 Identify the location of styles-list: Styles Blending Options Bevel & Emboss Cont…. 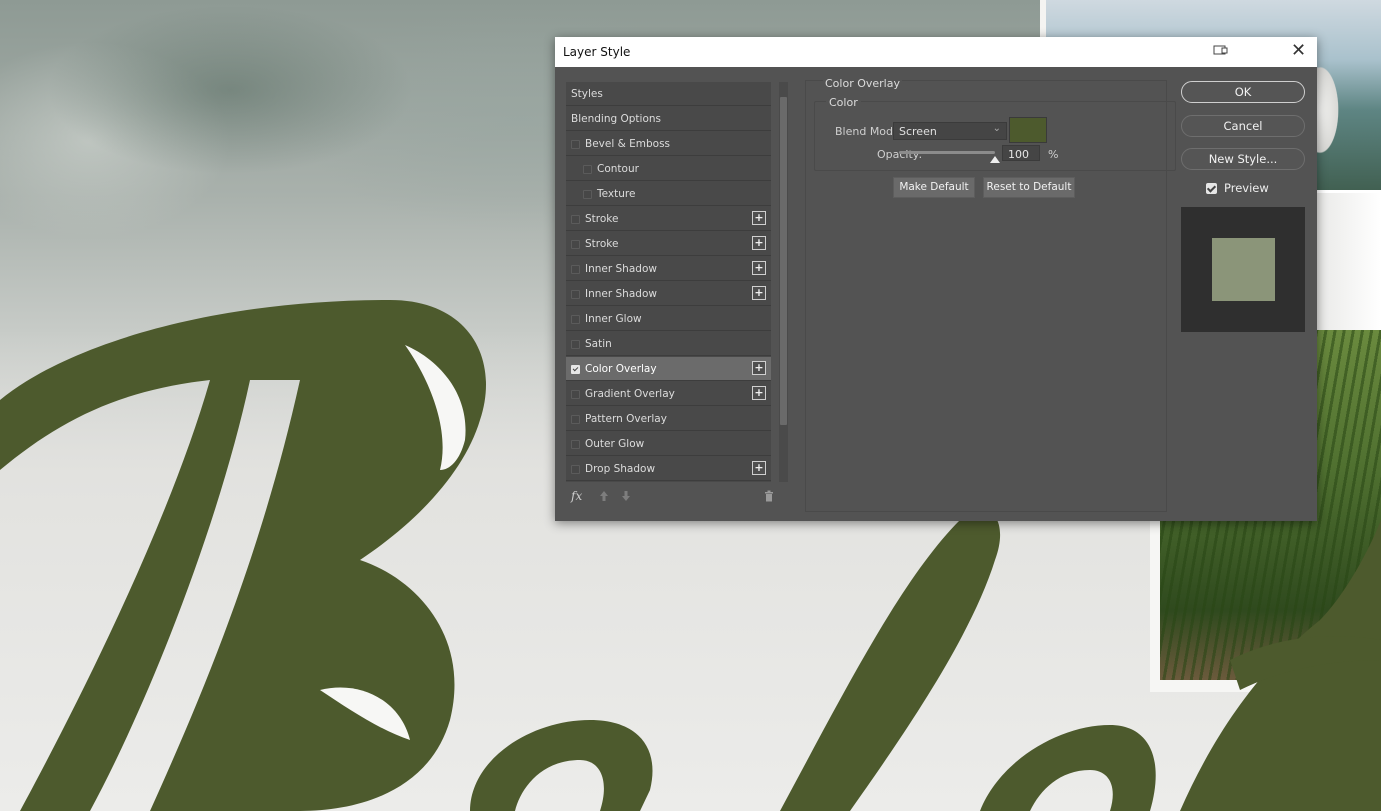
(668, 282).